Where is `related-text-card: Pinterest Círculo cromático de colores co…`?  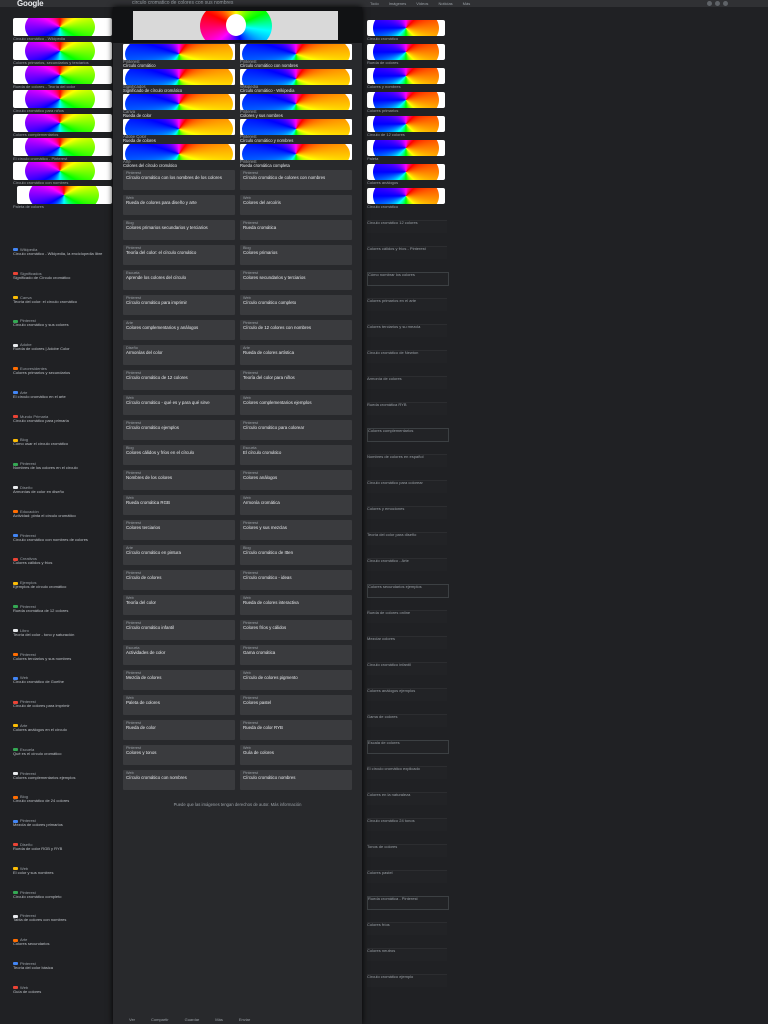
related-text-card: Pinterest Círculo cromático de colores co… is located at coordinates (296, 180).